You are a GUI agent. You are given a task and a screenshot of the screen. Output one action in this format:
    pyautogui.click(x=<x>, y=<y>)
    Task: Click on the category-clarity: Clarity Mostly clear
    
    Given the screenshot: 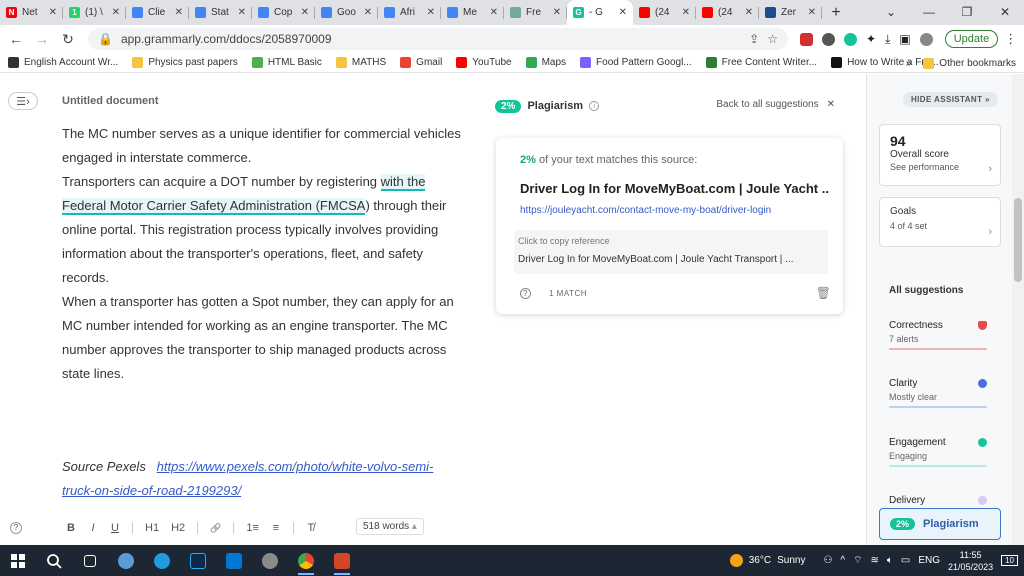 What is the action you would take?
    pyautogui.click(x=938, y=393)
    